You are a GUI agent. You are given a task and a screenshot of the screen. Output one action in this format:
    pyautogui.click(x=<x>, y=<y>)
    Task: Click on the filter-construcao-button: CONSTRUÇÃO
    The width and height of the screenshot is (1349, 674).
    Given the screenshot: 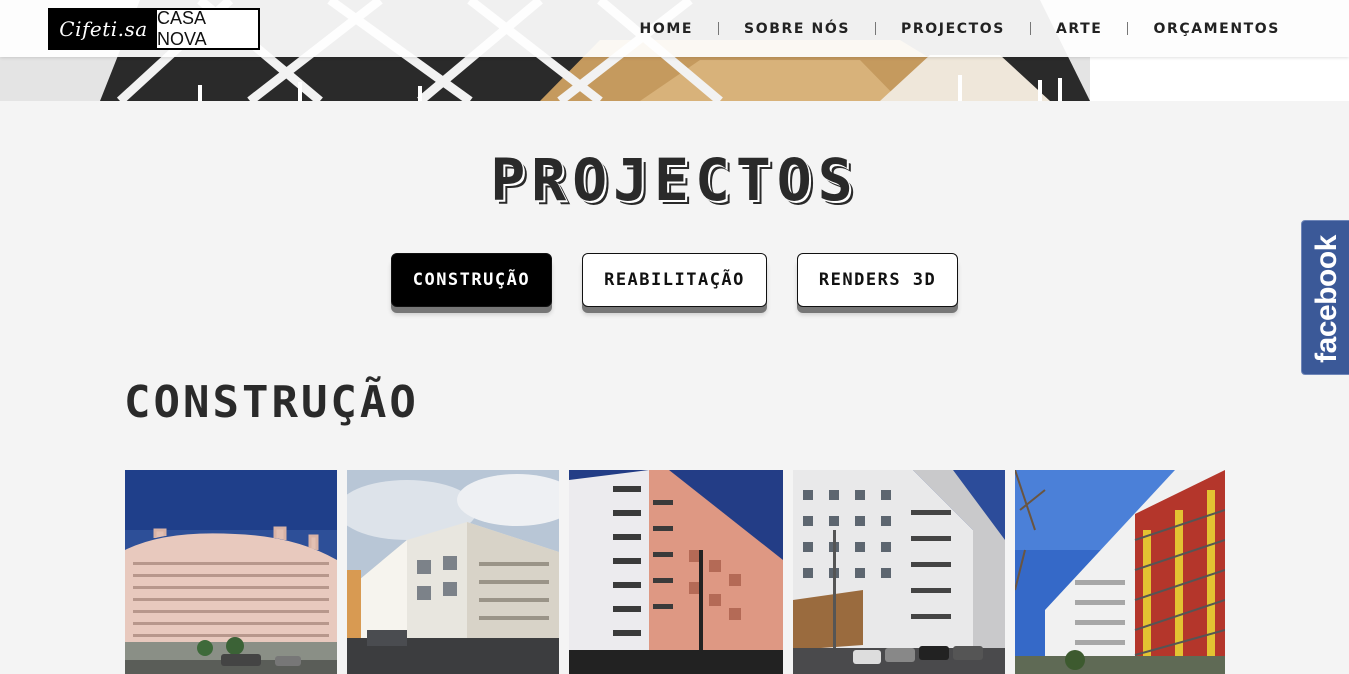 What is the action you would take?
    pyautogui.click(x=471, y=280)
    